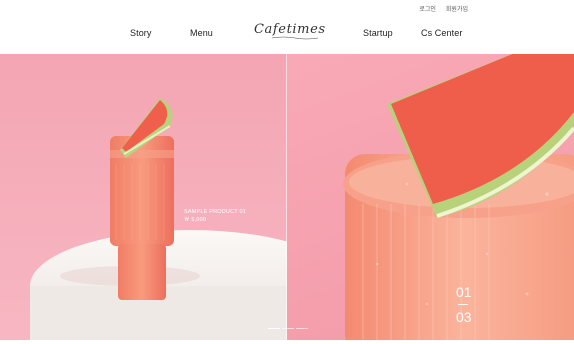  What do you see at coordinates (464, 317) in the screenshot?
I see `slide-total: 03` at bounding box center [464, 317].